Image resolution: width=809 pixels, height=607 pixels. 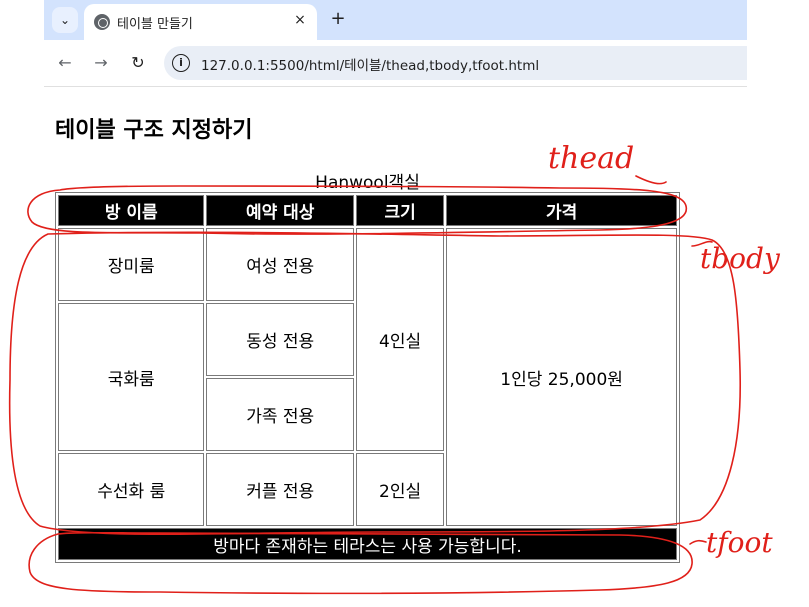 What do you see at coordinates (155, 24) in the screenshot?
I see `tab-title: 테이블 만들기` at bounding box center [155, 24].